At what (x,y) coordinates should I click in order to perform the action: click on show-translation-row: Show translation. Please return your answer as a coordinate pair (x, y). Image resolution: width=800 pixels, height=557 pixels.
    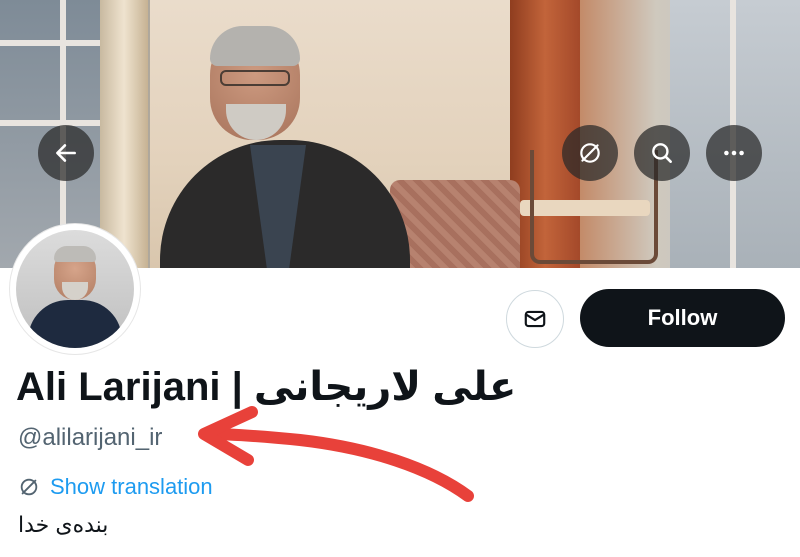
    Looking at the image, I should click on (115, 487).